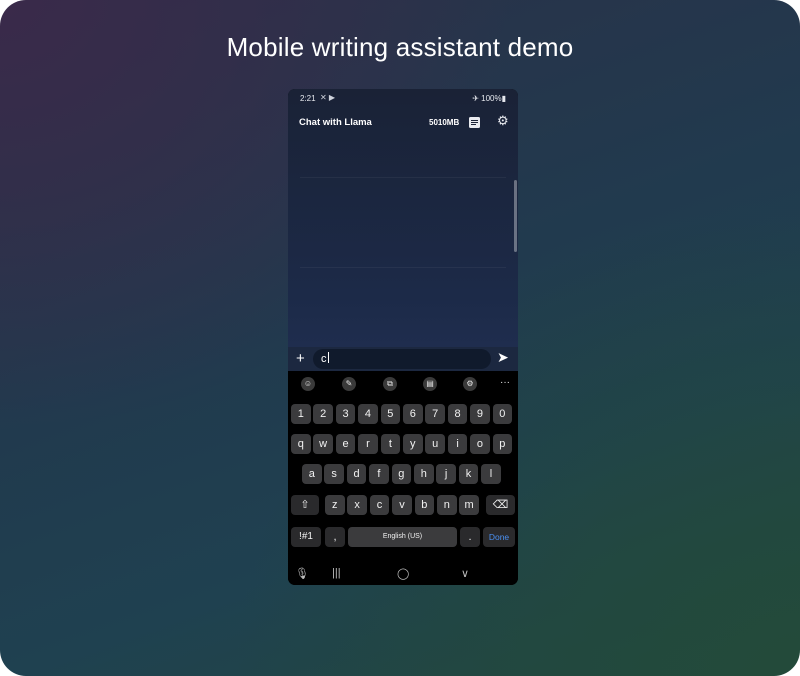 This screenshot has width=800, height=676. What do you see at coordinates (430, 384) in the screenshot?
I see `clipboard-icon: ▤` at bounding box center [430, 384].